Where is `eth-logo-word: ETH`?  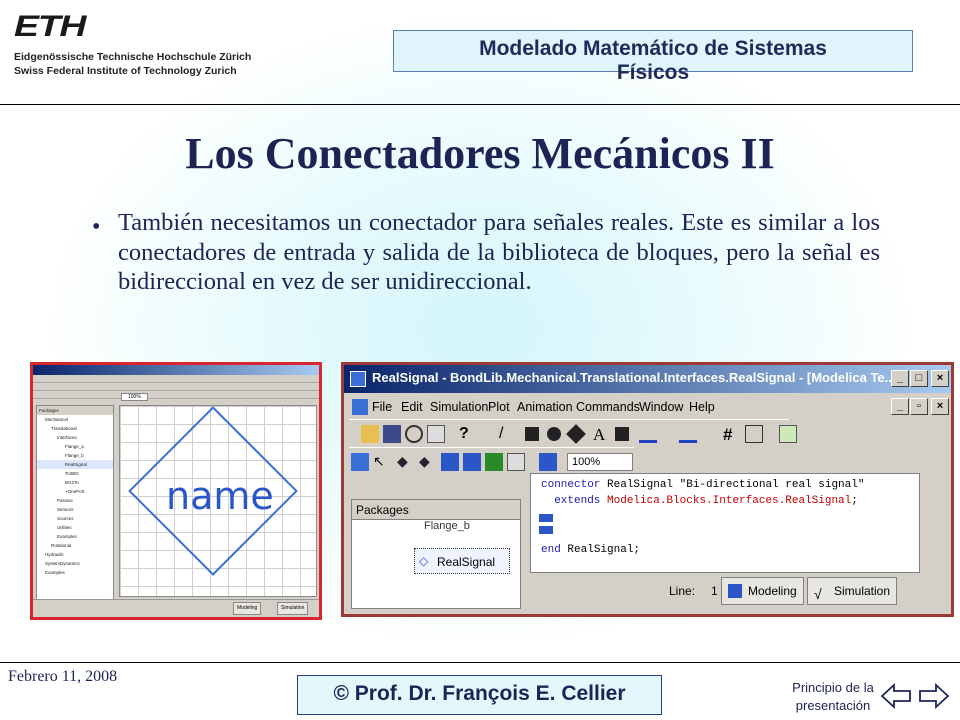 eth-logo-word: ETH is located at coordinates (50, 26).